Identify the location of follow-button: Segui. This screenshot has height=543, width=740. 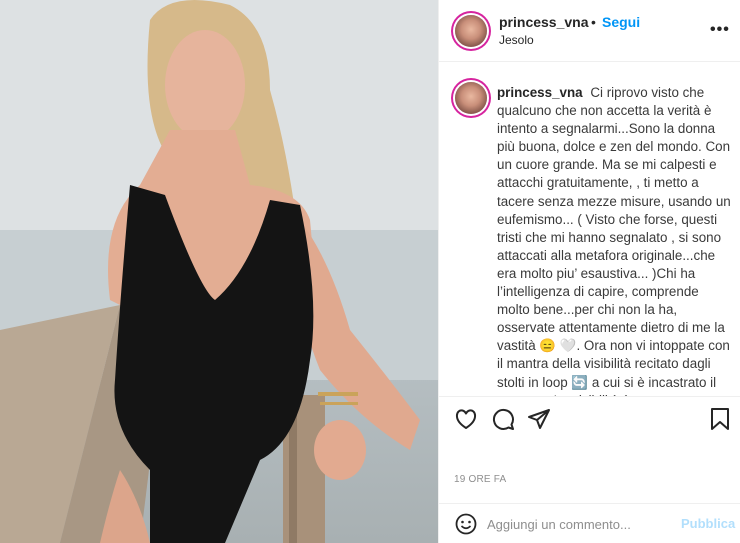
(621, 22).